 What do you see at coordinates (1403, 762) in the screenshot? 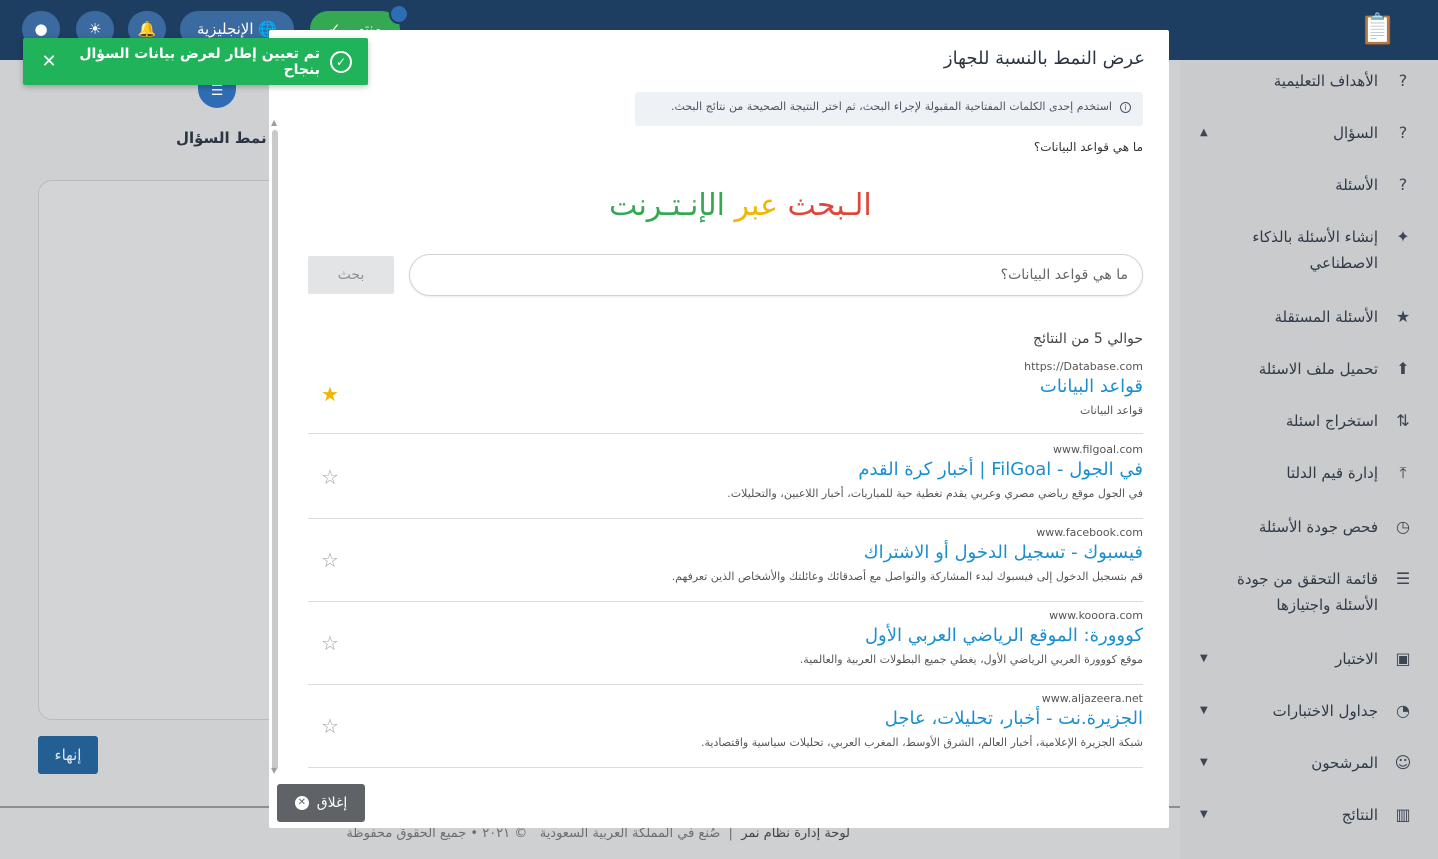
I see `users-icon: ☺` at bounding box center [1403, 762].